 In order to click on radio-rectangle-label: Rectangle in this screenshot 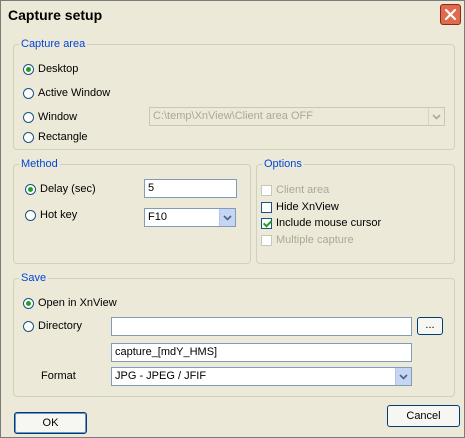, I will do `click(63, 137)`.